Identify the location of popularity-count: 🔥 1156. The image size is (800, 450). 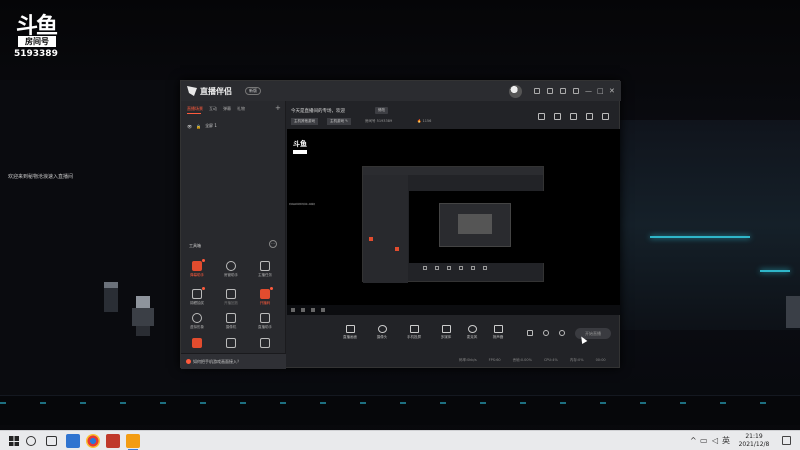
(424, 121).